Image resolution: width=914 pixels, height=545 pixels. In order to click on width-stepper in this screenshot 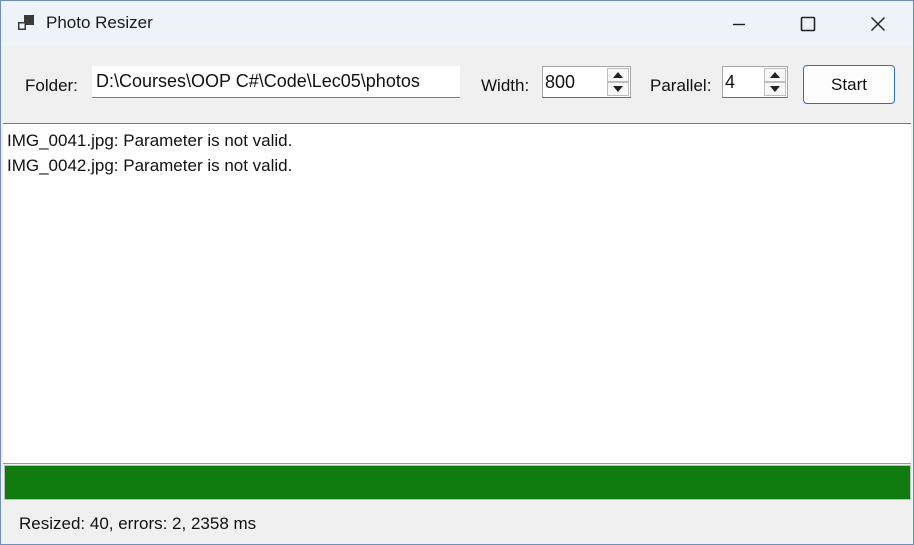, I will do `click(586, 82)`.